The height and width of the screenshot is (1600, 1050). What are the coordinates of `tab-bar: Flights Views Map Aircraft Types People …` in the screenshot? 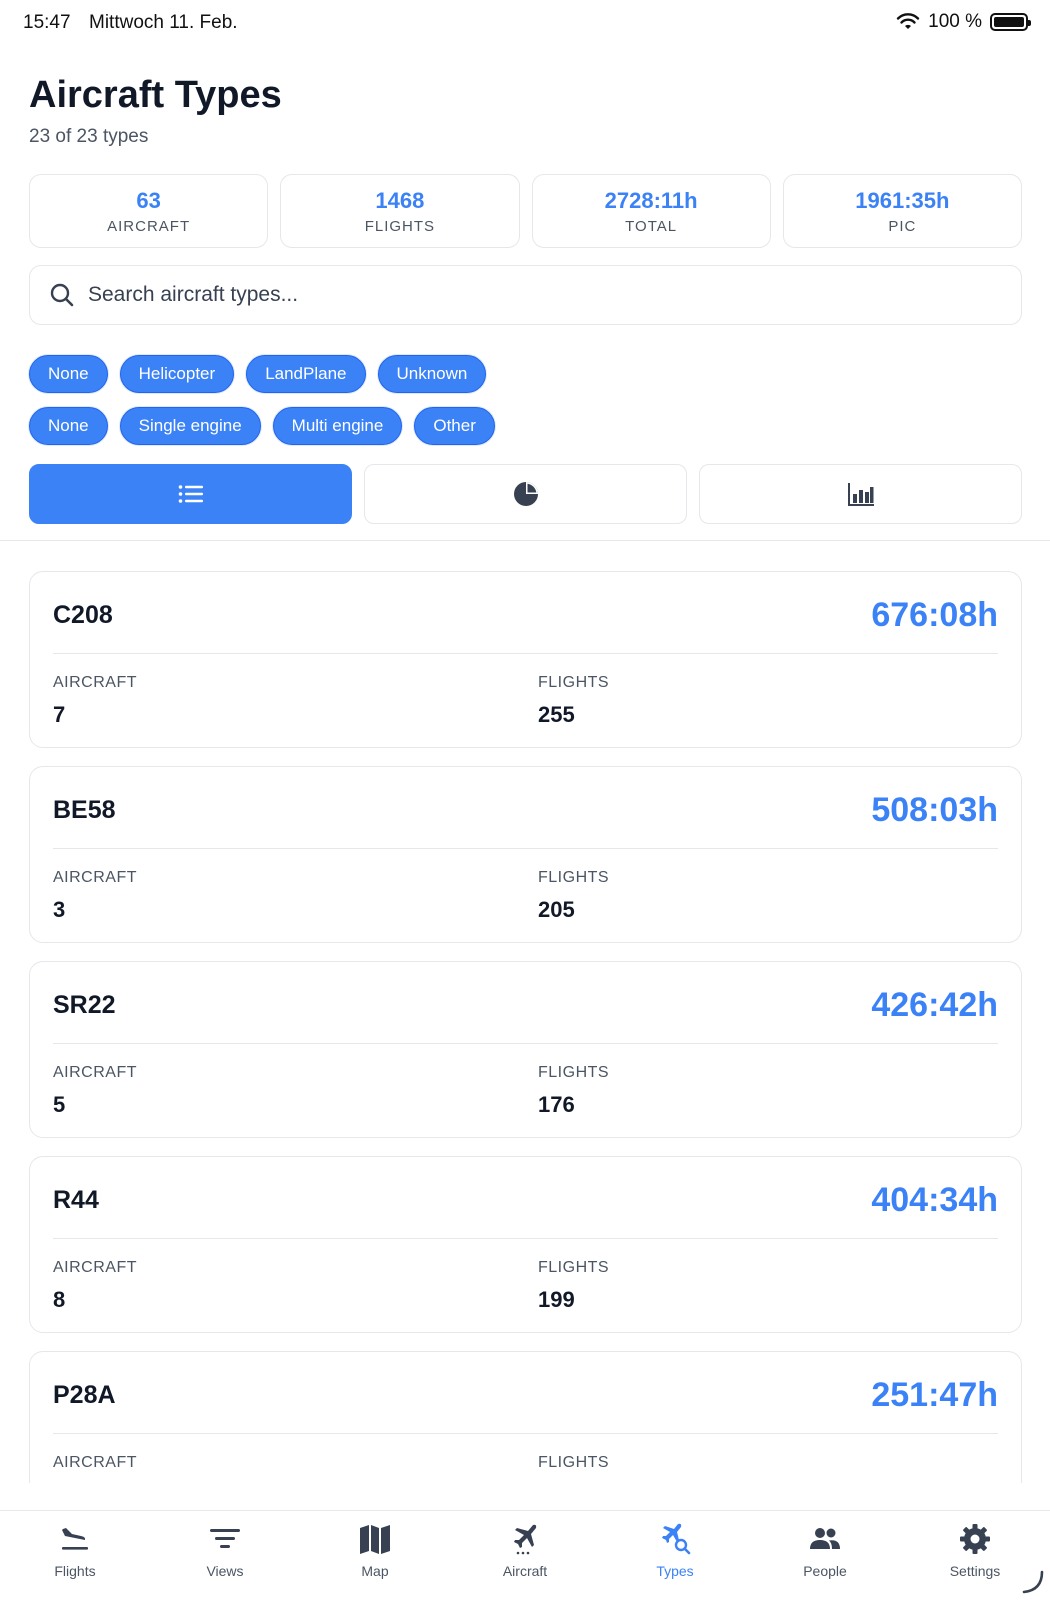 It's located at (525, 1555).